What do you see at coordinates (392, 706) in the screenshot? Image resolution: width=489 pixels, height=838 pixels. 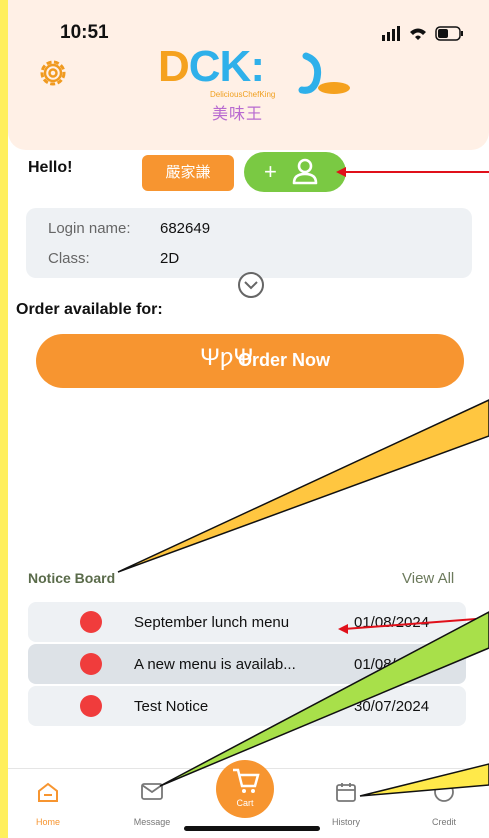 I see `notice-date: 30/07/2024` at bounding box center [392, 706].